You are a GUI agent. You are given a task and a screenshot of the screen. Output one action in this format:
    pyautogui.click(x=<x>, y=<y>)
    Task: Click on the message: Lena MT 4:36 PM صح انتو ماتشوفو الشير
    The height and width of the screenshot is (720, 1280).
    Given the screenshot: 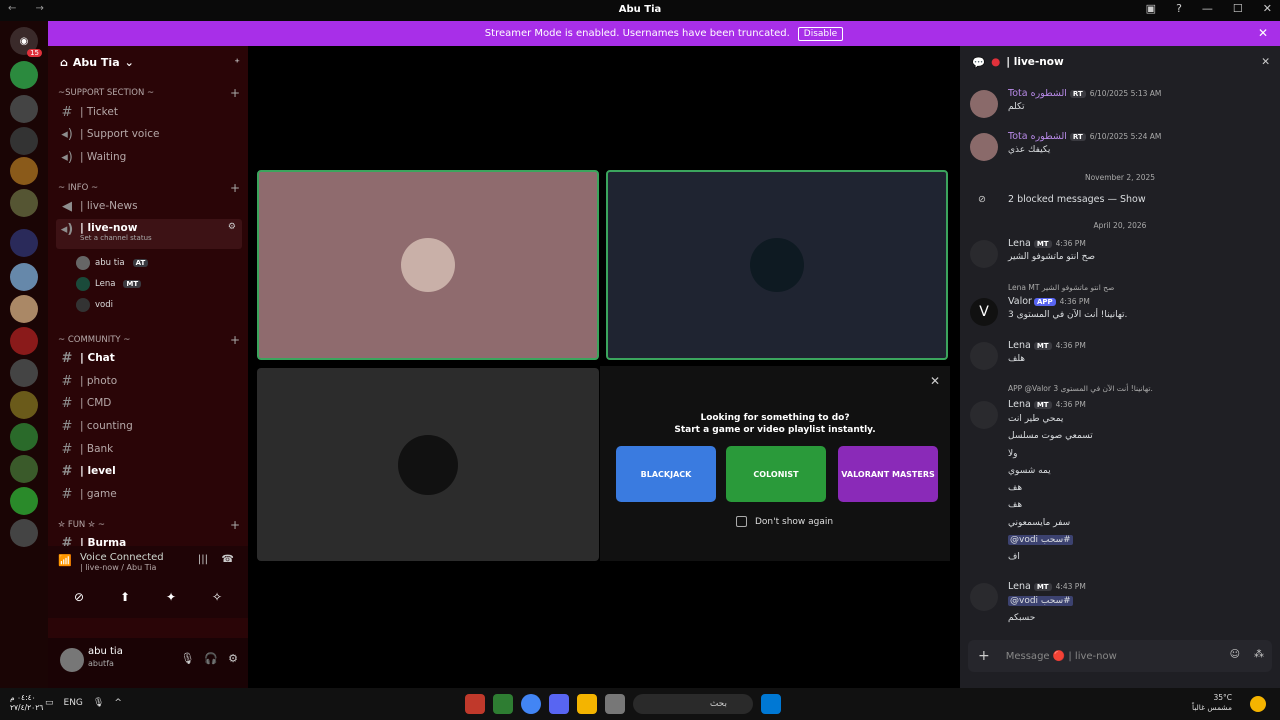 What is the action you would take?
    pyautogui.click(x=1120, y=258)
    